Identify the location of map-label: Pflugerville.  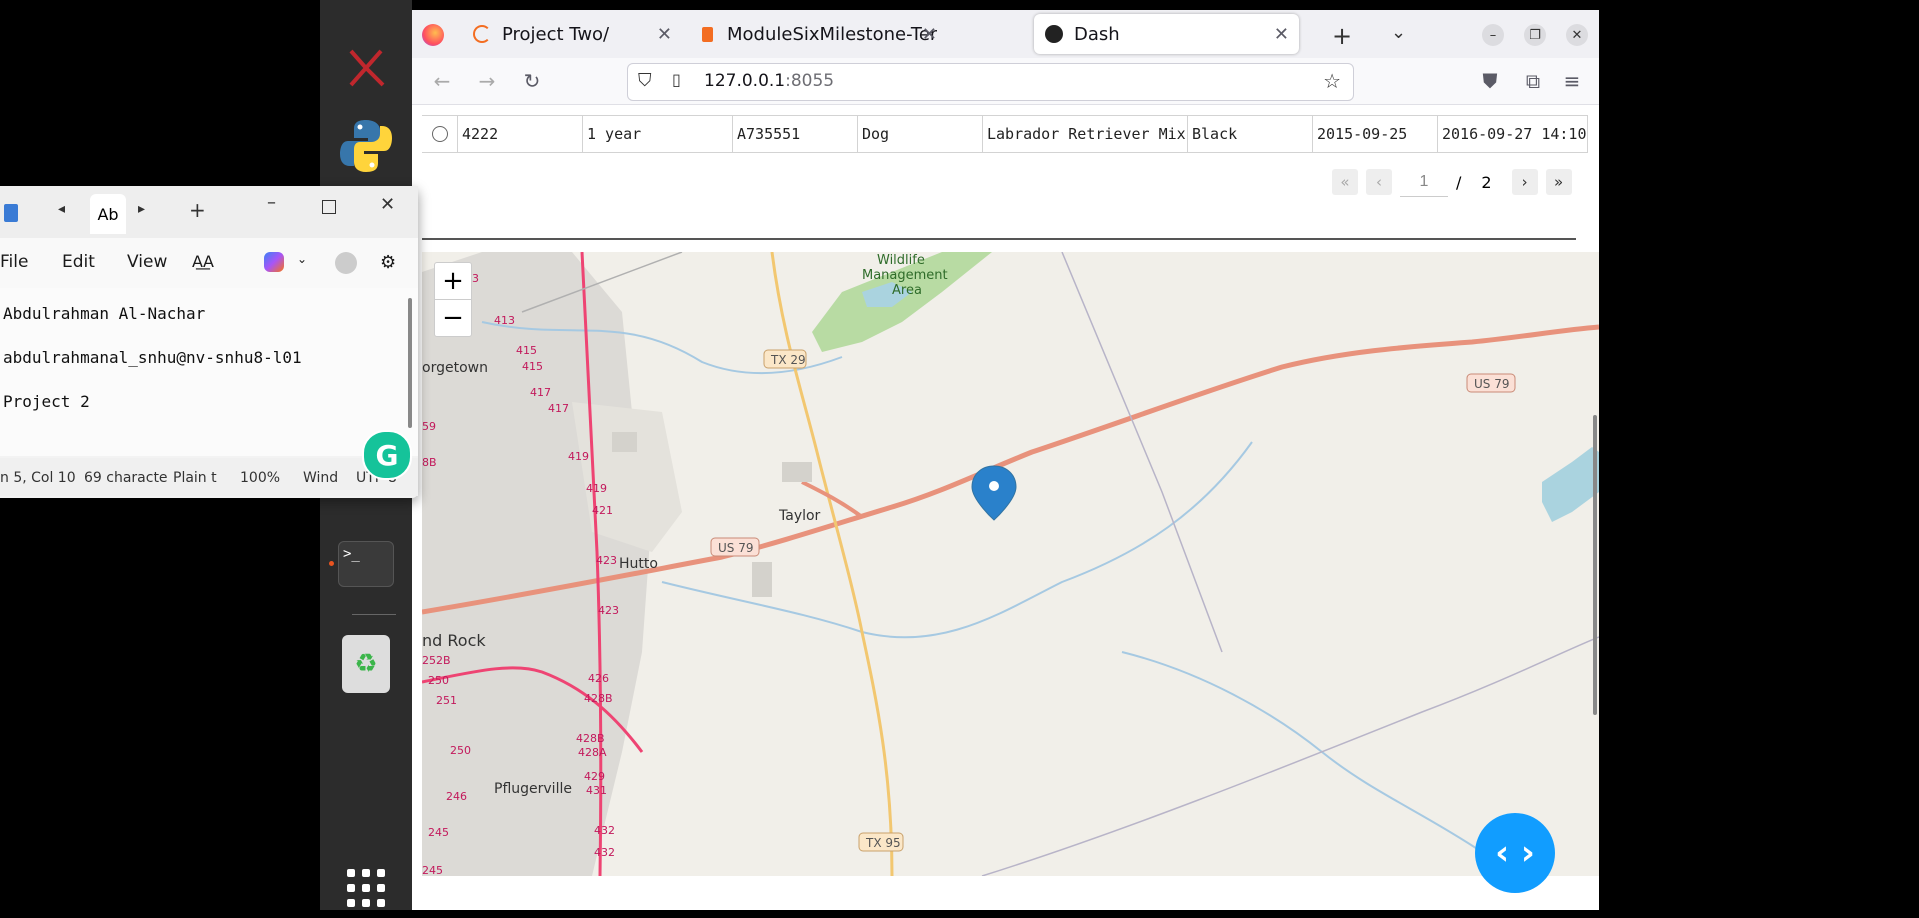
(533, 789).